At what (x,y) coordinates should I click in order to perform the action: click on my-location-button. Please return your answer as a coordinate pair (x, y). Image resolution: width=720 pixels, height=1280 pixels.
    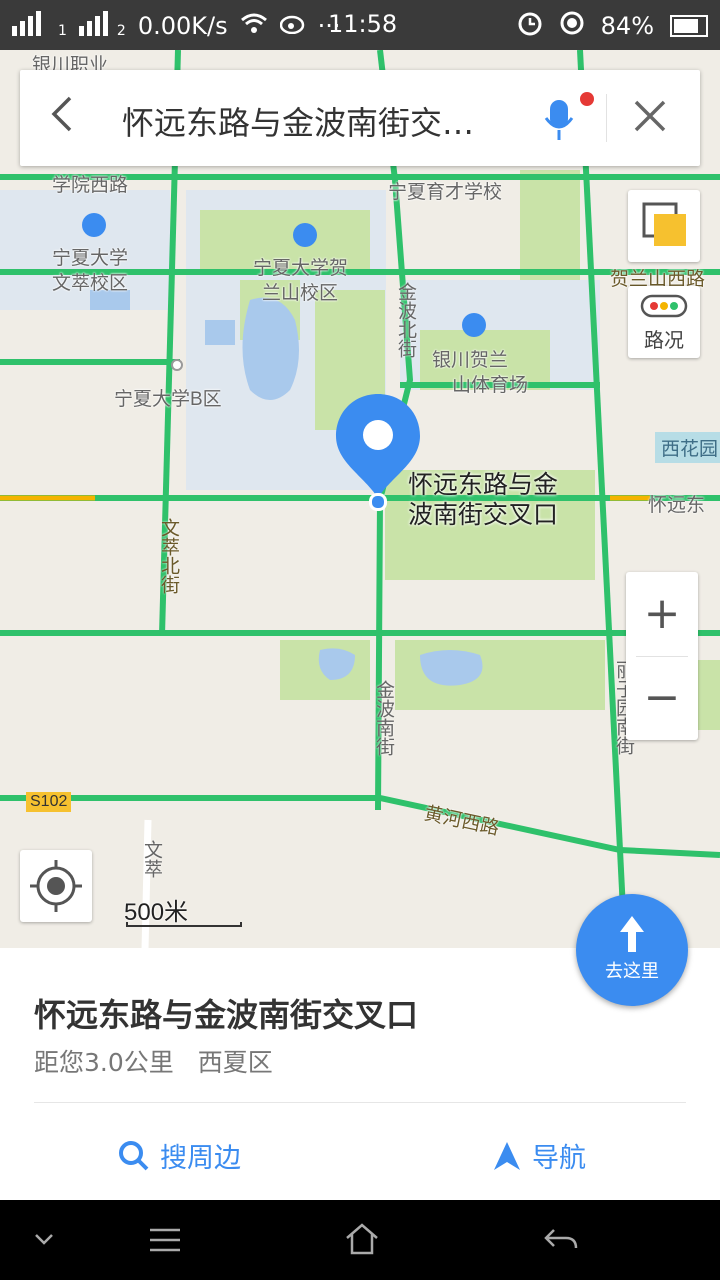
    Looking at the image, I should click on (56, 886).